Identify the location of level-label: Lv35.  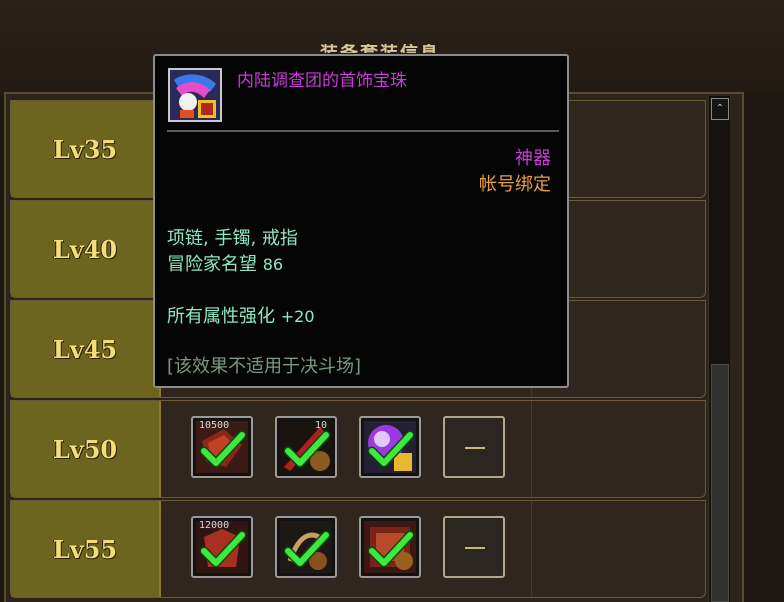
(85, 149).